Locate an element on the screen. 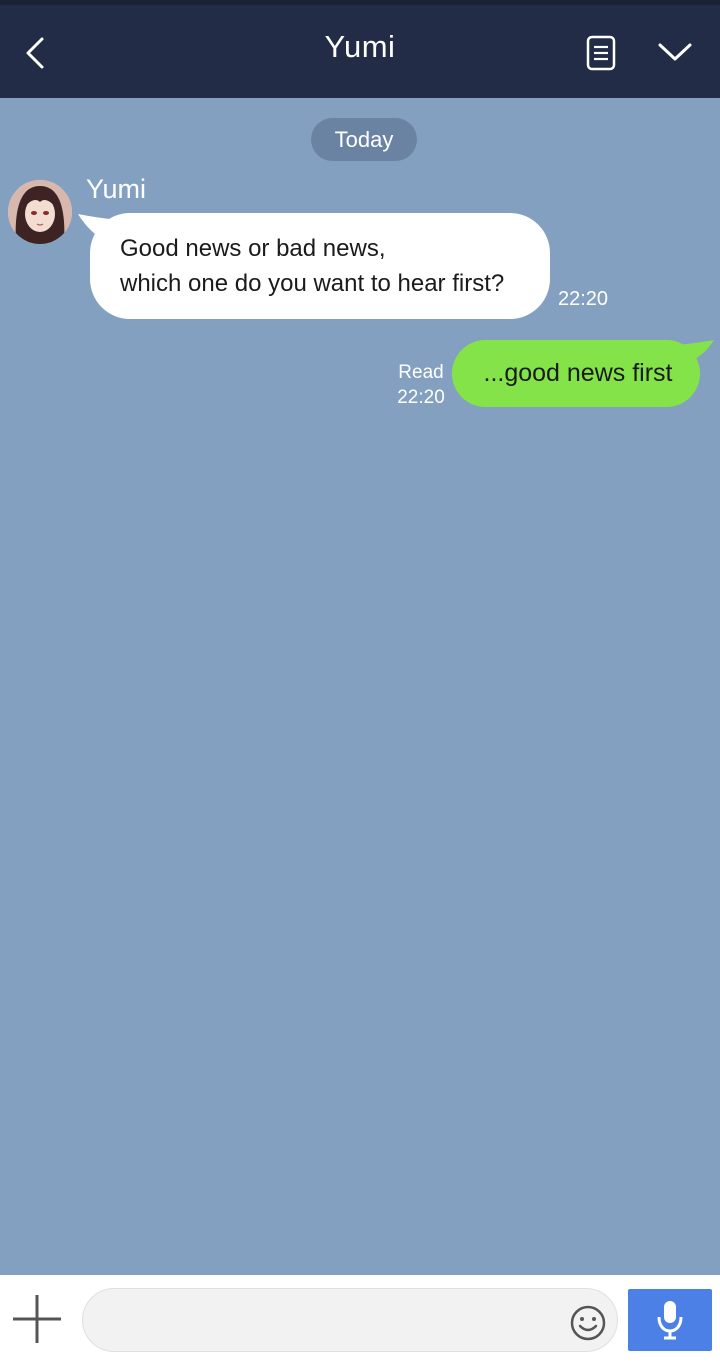 Image resolution: width=720 pixels, height=1365 pixels. message-input-box is located at coordinates (350, 1320).